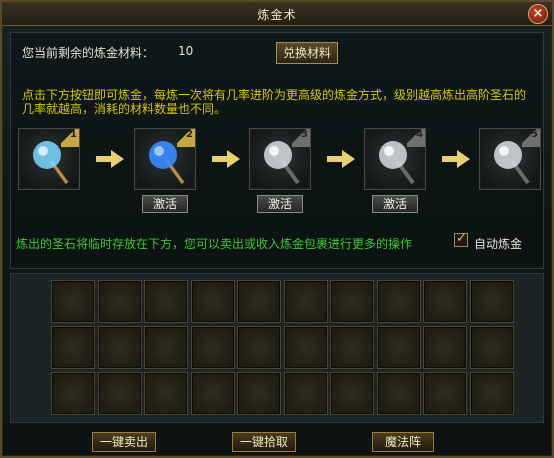  I want to click on storage-note: 炼出的圣石将临时存放在下方，您可以卖出或收入炼金包裹进行更多的操作, so click(214, 244).